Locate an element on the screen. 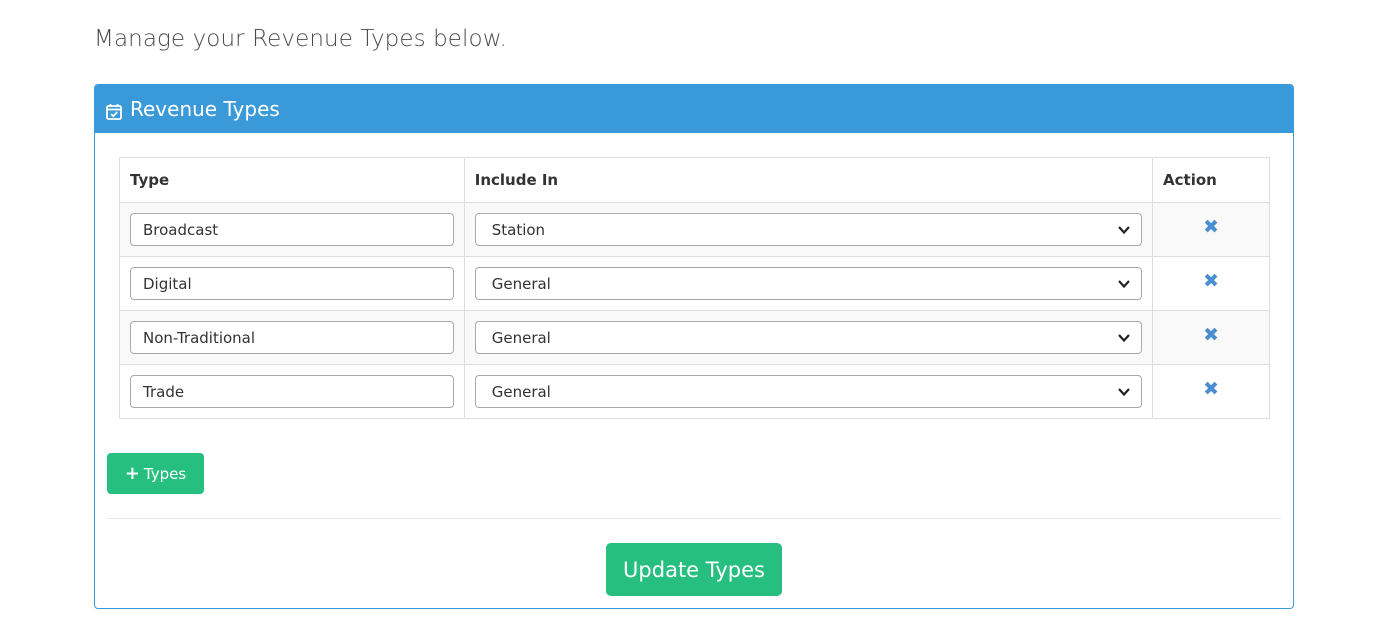 Image resolution: width=1381 pixels, height=637 pixels. include-in-select: Station is located at coordinates (808, 229).